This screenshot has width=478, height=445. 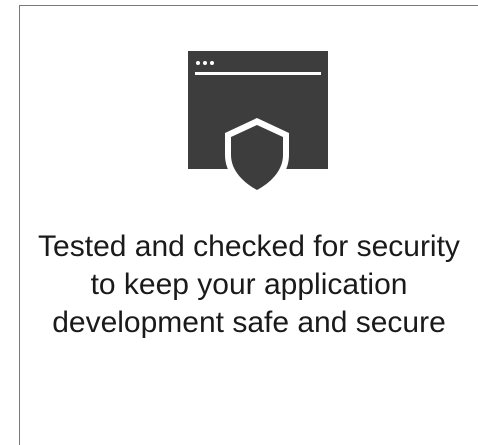 I want to click on caption-line-2: to keep your application, so click(x=249, y=284).